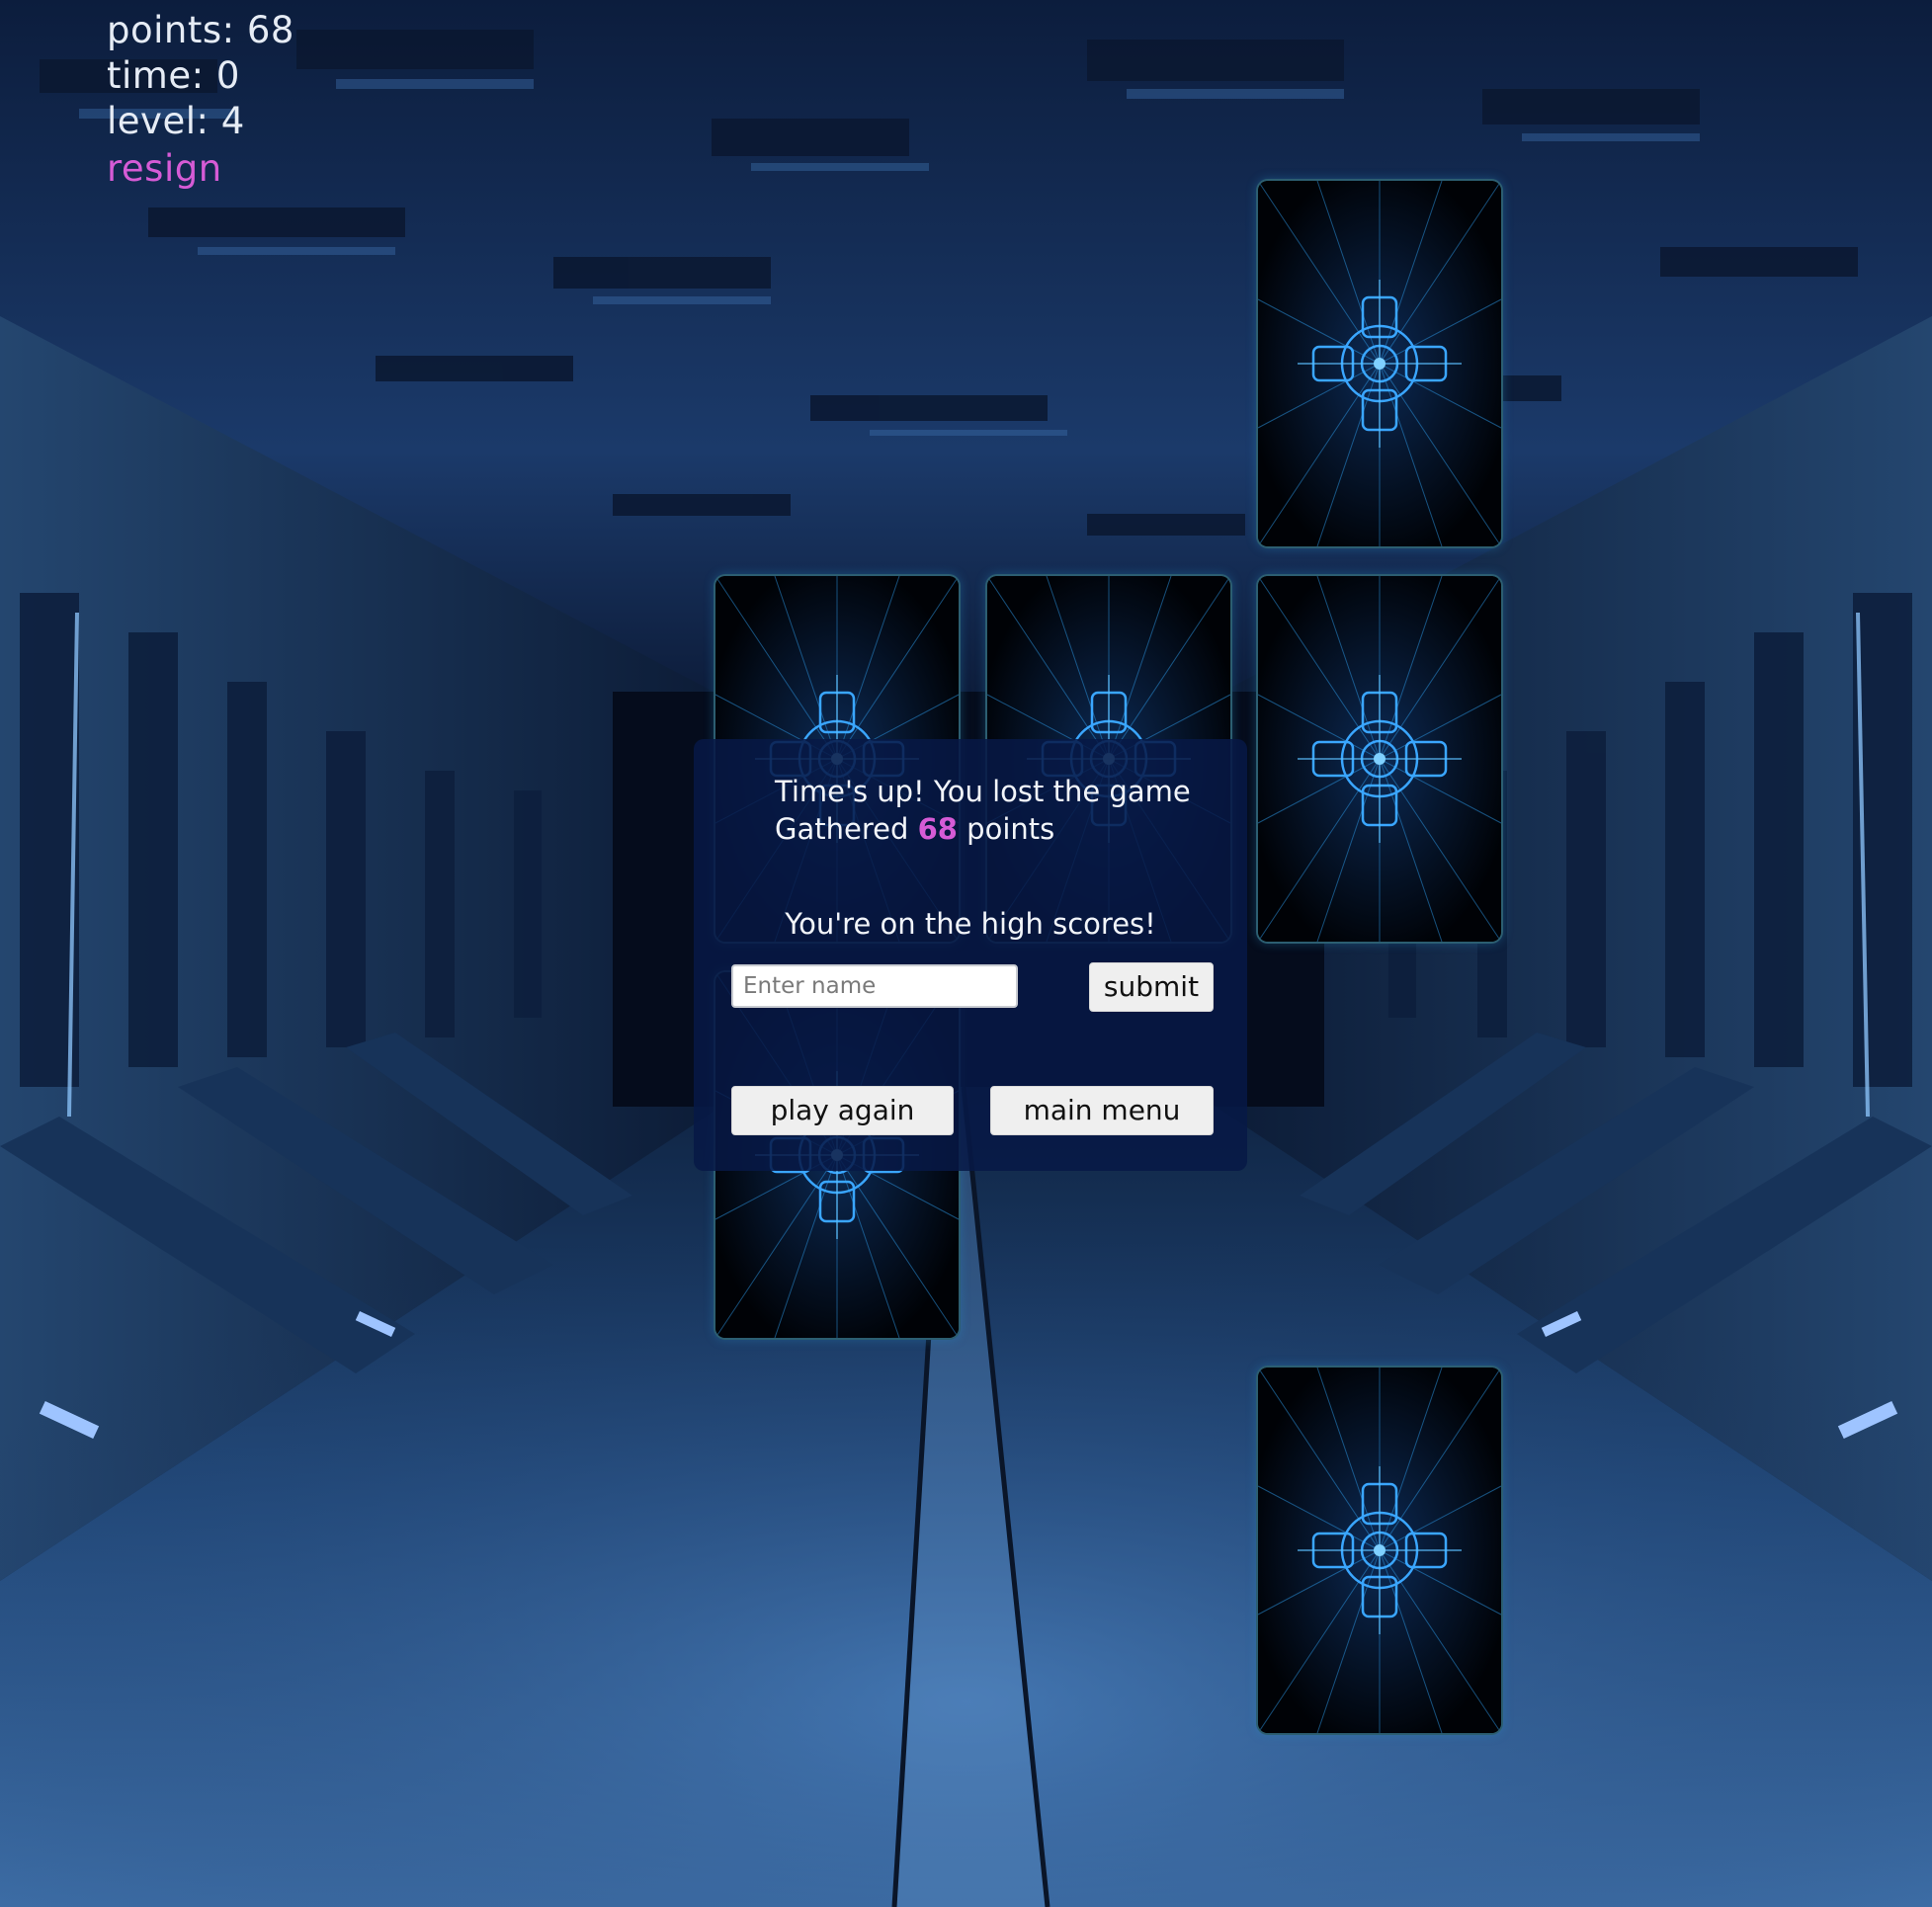  I want to click on gathered-points-value: 68, so click(937, 829).